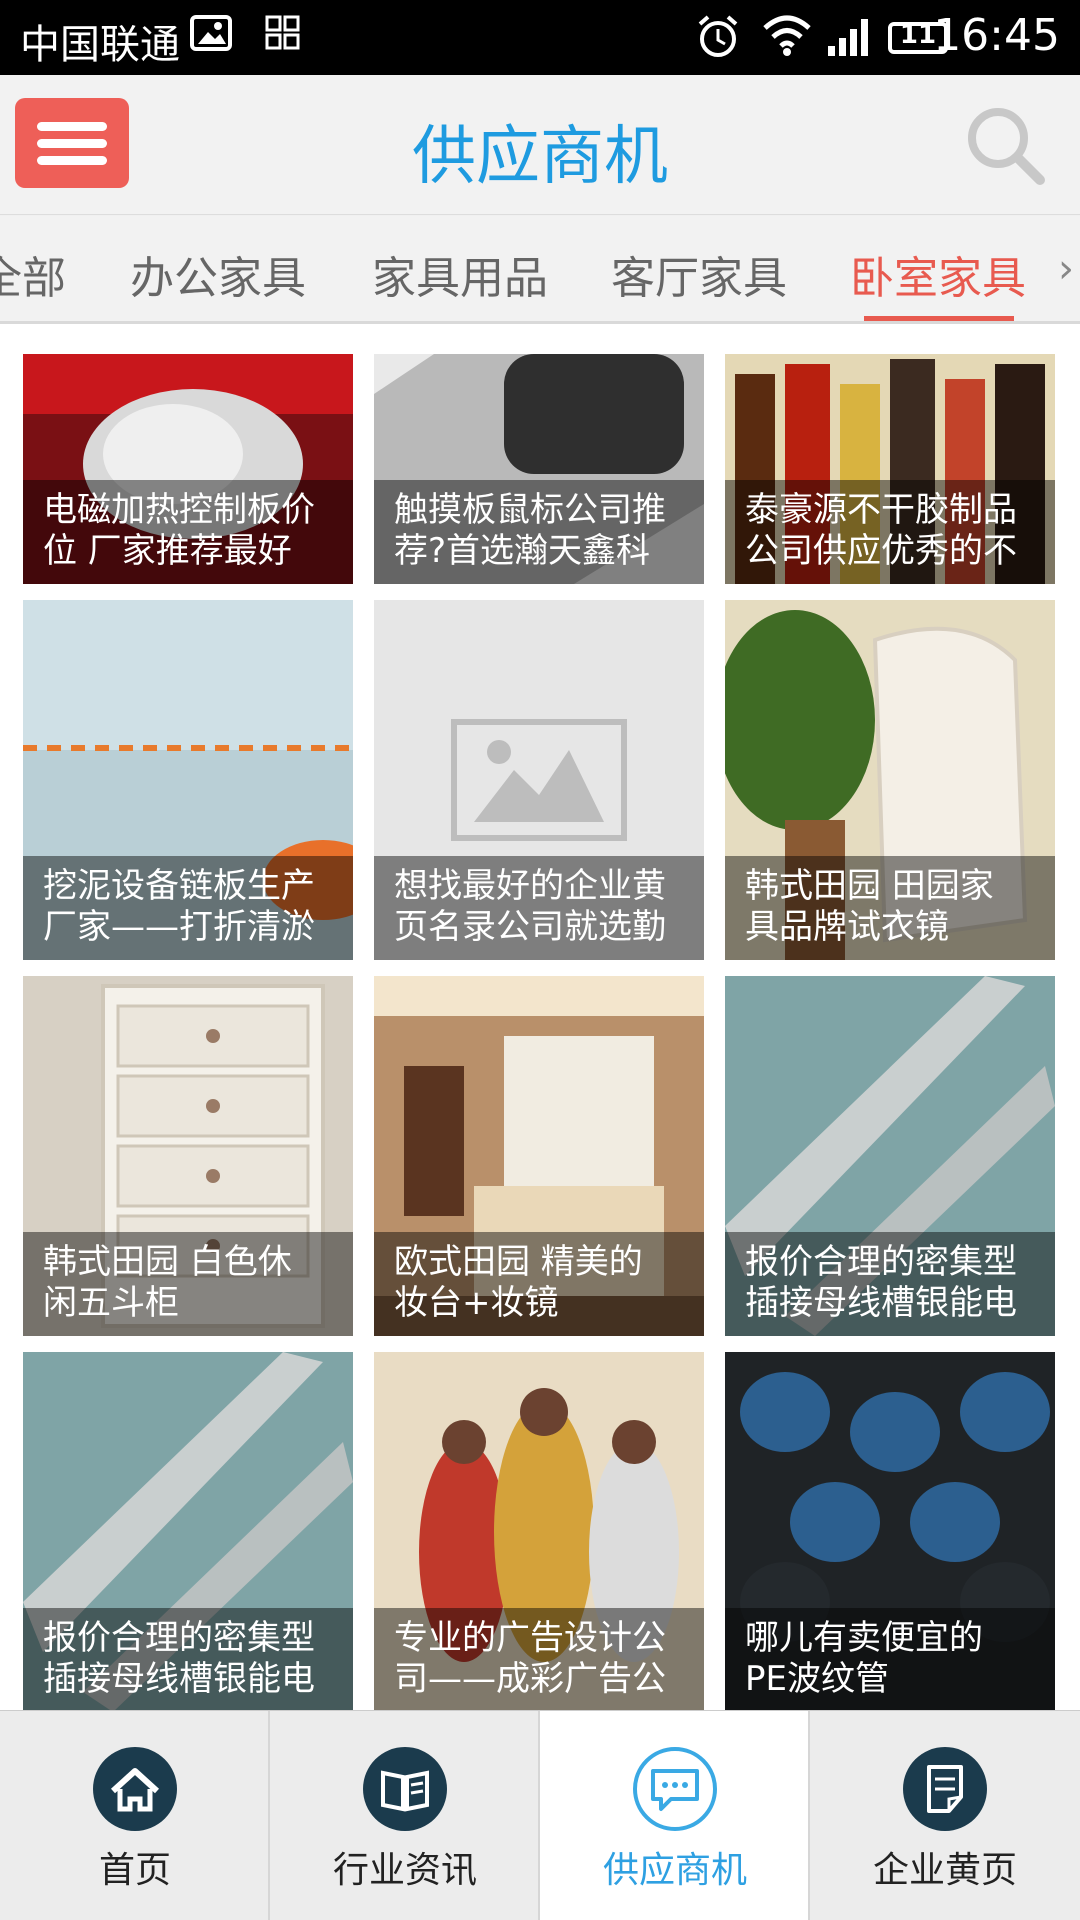  What do you see at coordinates (282, 32) in the screenshot?
I see `apps-notification-icon` at bounding box center [282, 32].